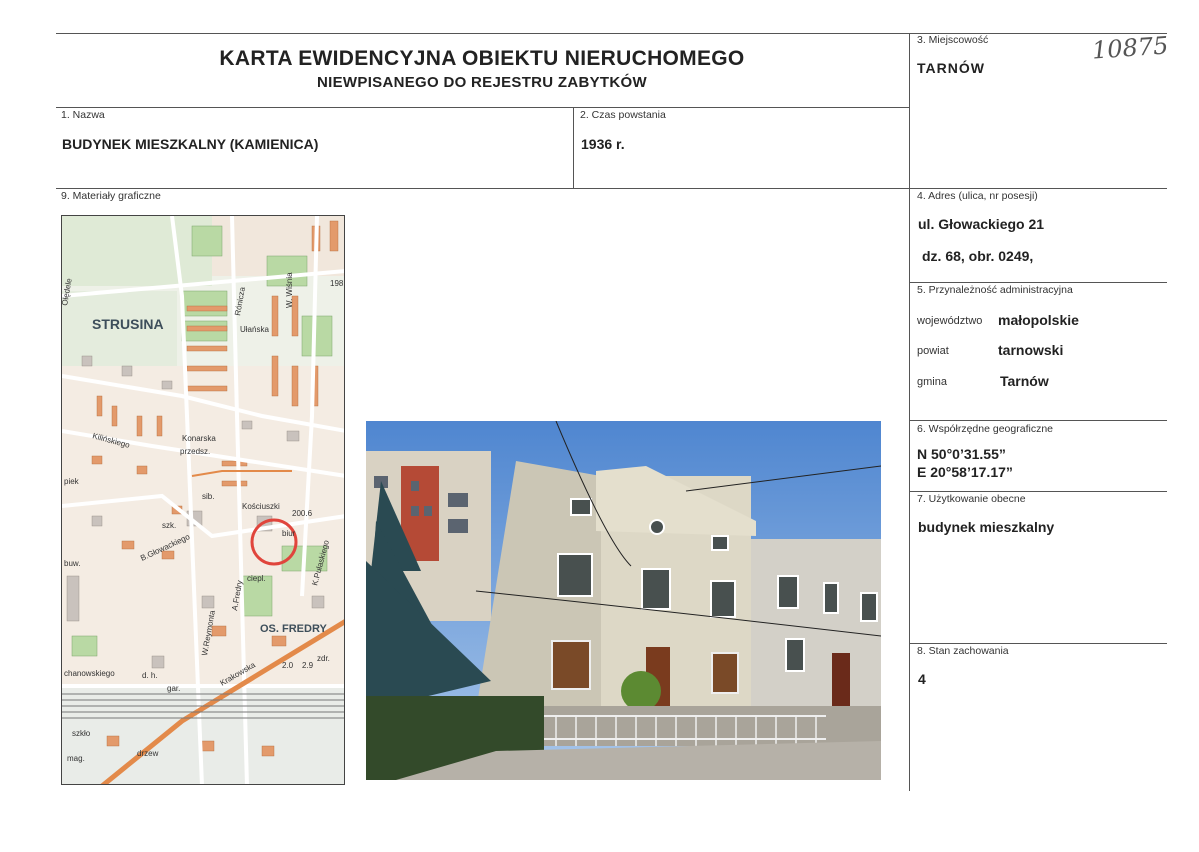  What do you see at coordinates (981, 224) in the screenshot?
I see `address-street: ul. Głowackiego 21` at bounding box center [981, 224].